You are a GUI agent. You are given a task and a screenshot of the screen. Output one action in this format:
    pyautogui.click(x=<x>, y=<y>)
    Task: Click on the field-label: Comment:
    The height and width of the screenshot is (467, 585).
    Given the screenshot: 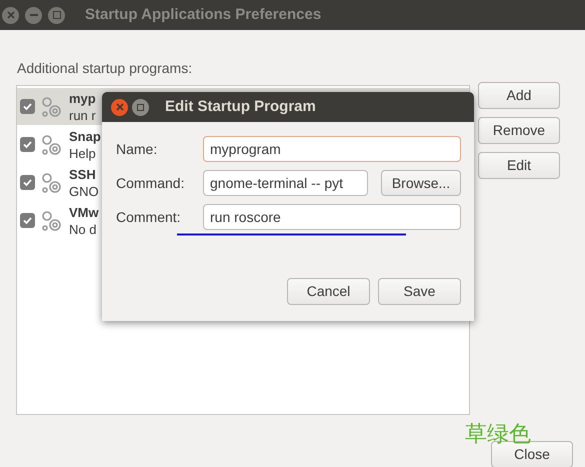 What is the action you would take?
    pyautogui.click(x=149, y=217)
    